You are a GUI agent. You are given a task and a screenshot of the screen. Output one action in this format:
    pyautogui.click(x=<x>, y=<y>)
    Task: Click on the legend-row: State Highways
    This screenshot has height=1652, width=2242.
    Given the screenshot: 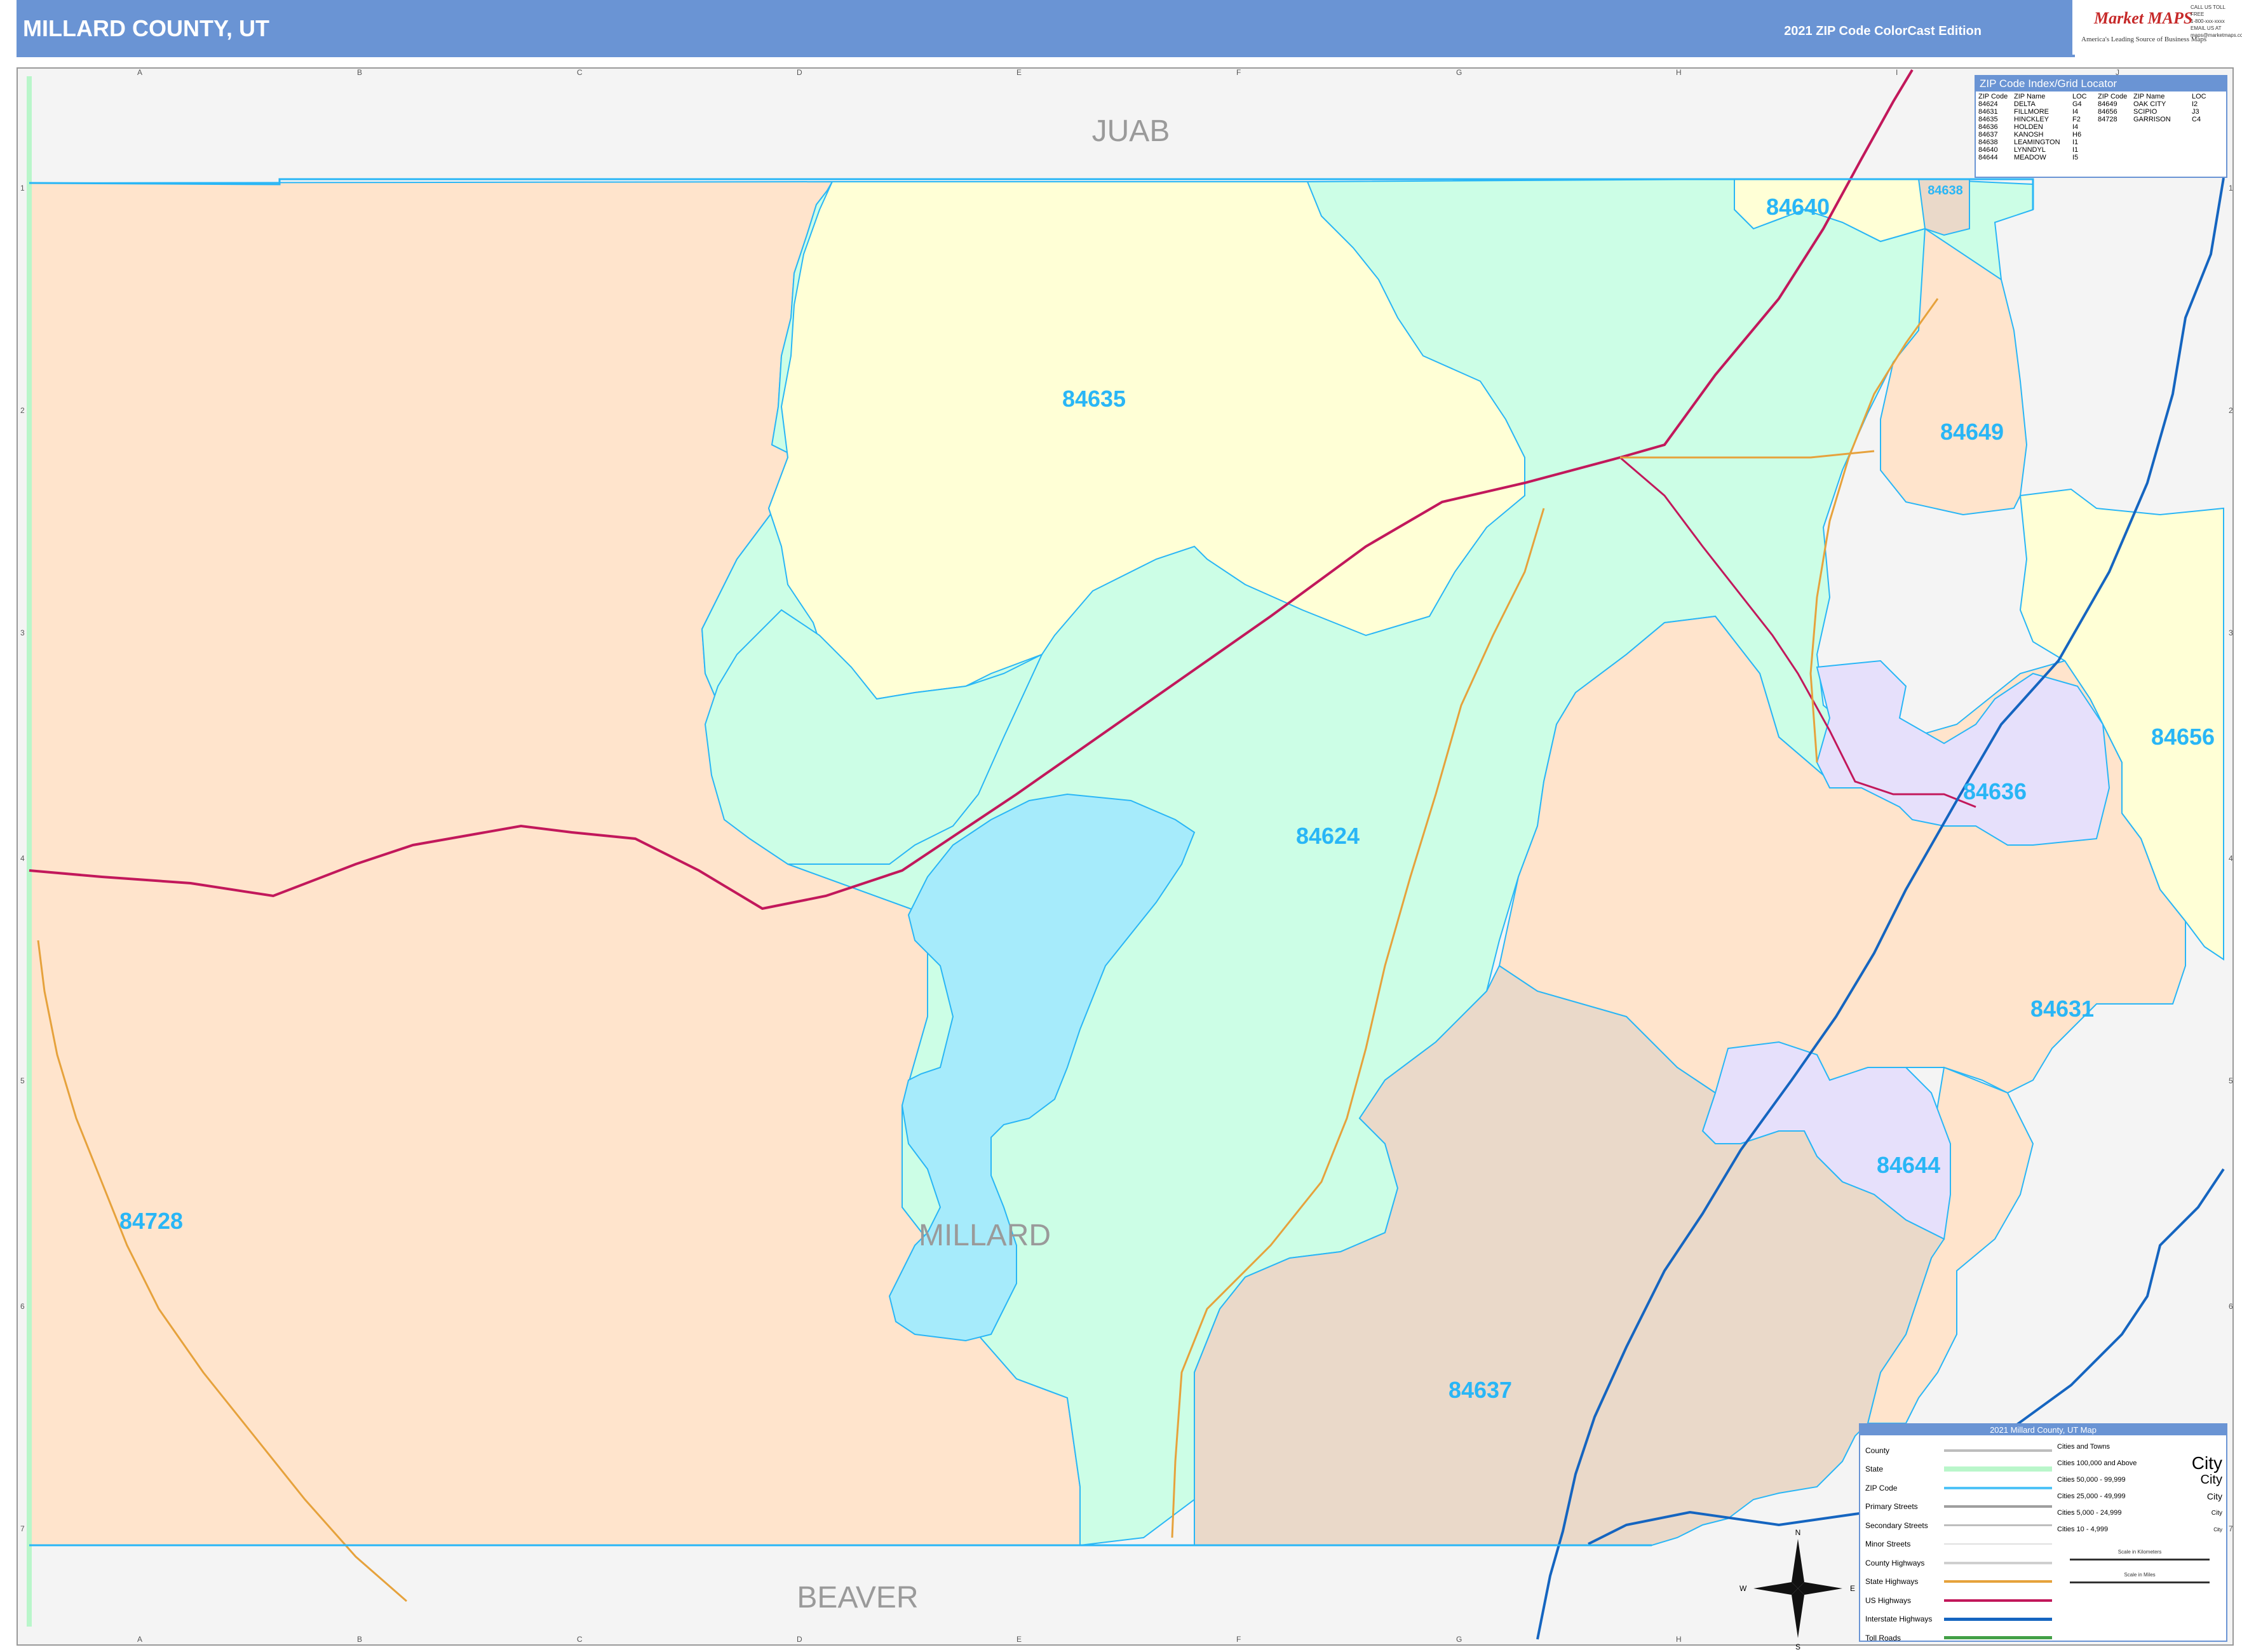 What is the action you would take?
    pyautogui.click(x=1960, y=1583)
    